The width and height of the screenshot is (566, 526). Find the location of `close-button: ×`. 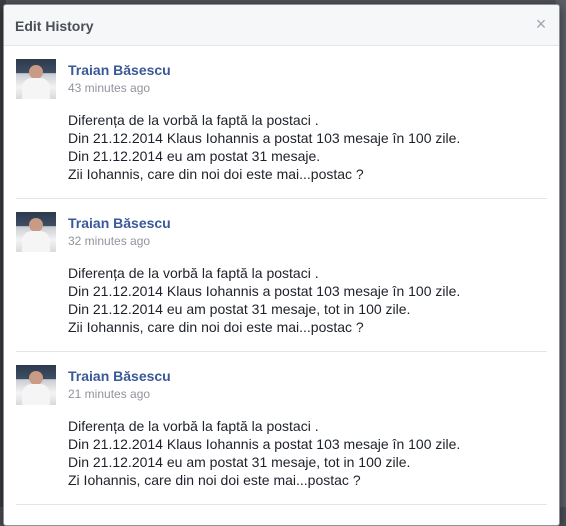

close-button: × is located at coordinates (541, 24).